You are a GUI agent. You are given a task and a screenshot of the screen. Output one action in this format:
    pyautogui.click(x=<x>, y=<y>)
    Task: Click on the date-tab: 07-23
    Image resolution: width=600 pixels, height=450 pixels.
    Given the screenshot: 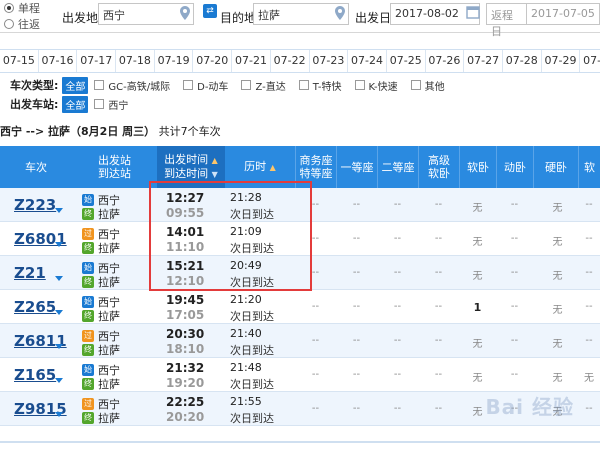 What is the action you would take?
    pyautogui.click(x=329, y=61)
    